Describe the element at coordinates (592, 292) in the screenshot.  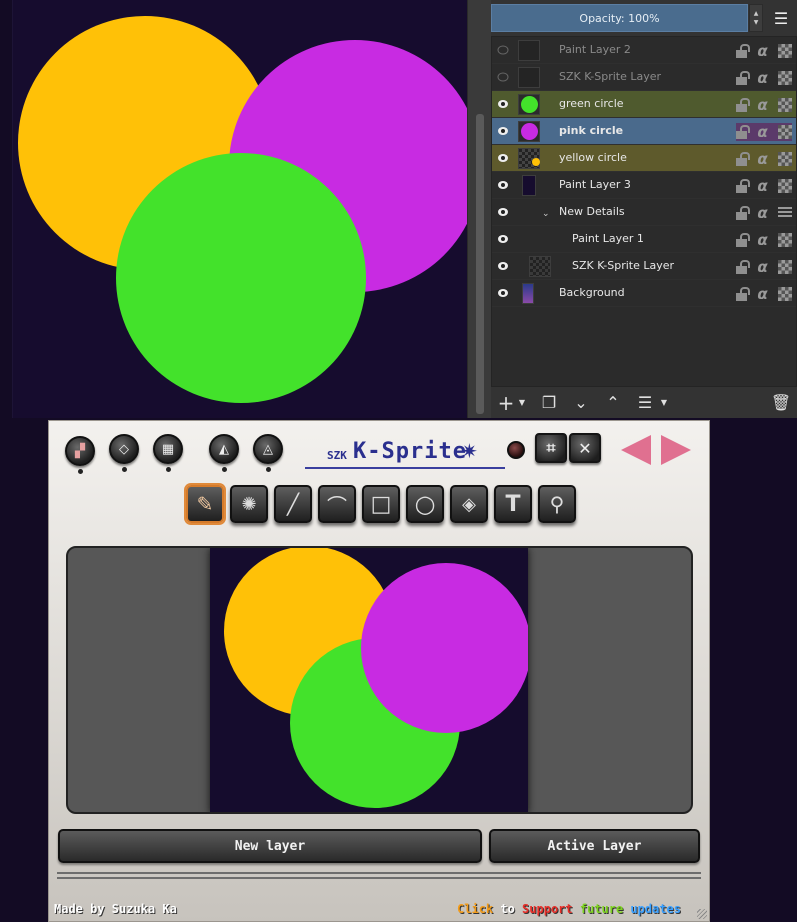
I see `layer-name: Background` at that location.